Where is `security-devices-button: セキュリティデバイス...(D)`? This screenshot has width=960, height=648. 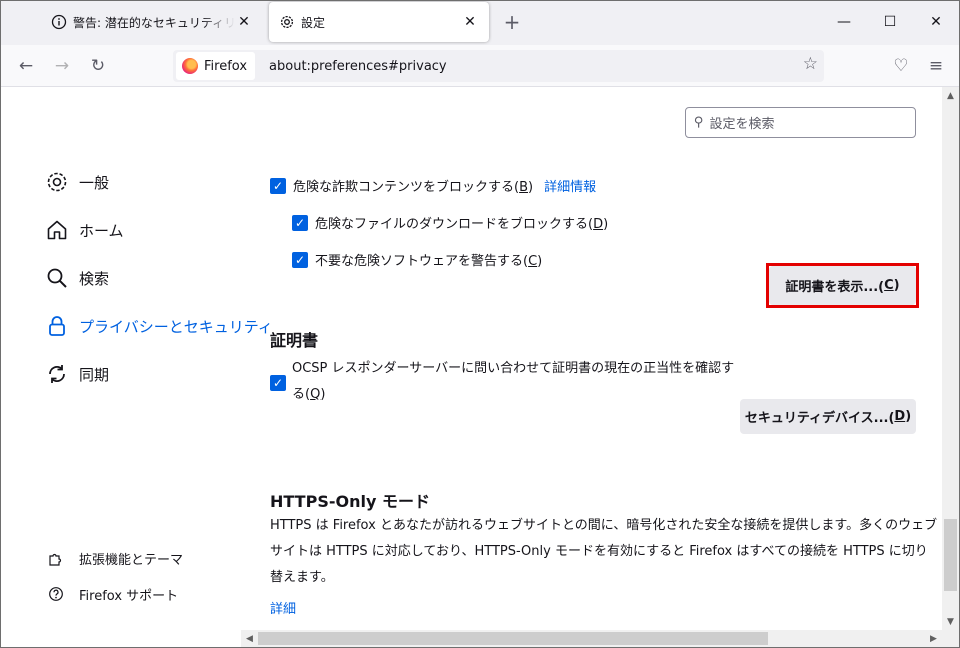
security-devices-button: セキュリティデバイス...(D) is located at coordinates (828, 416).